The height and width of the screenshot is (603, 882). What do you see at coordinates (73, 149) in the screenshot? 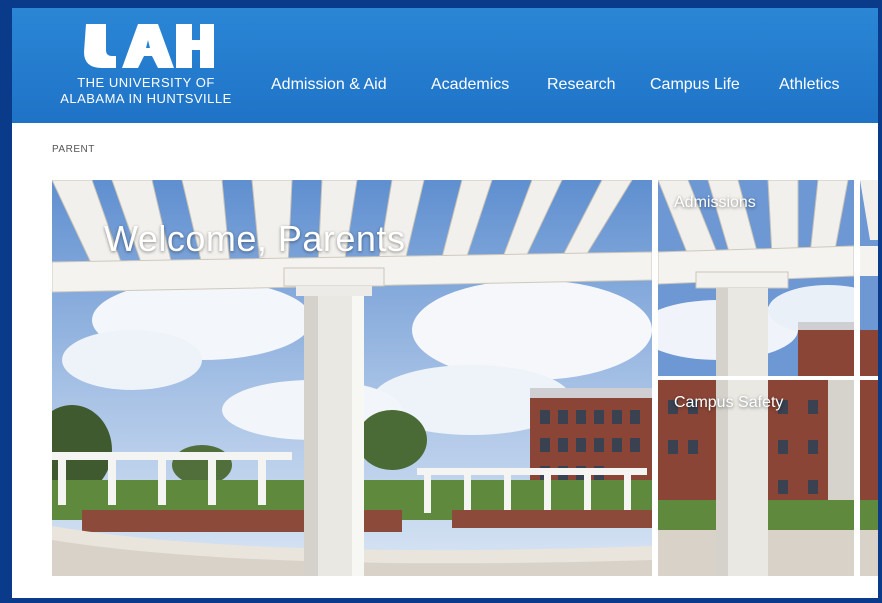
I see `breadcrumb: PARENT` at bounding box center [73, 149].